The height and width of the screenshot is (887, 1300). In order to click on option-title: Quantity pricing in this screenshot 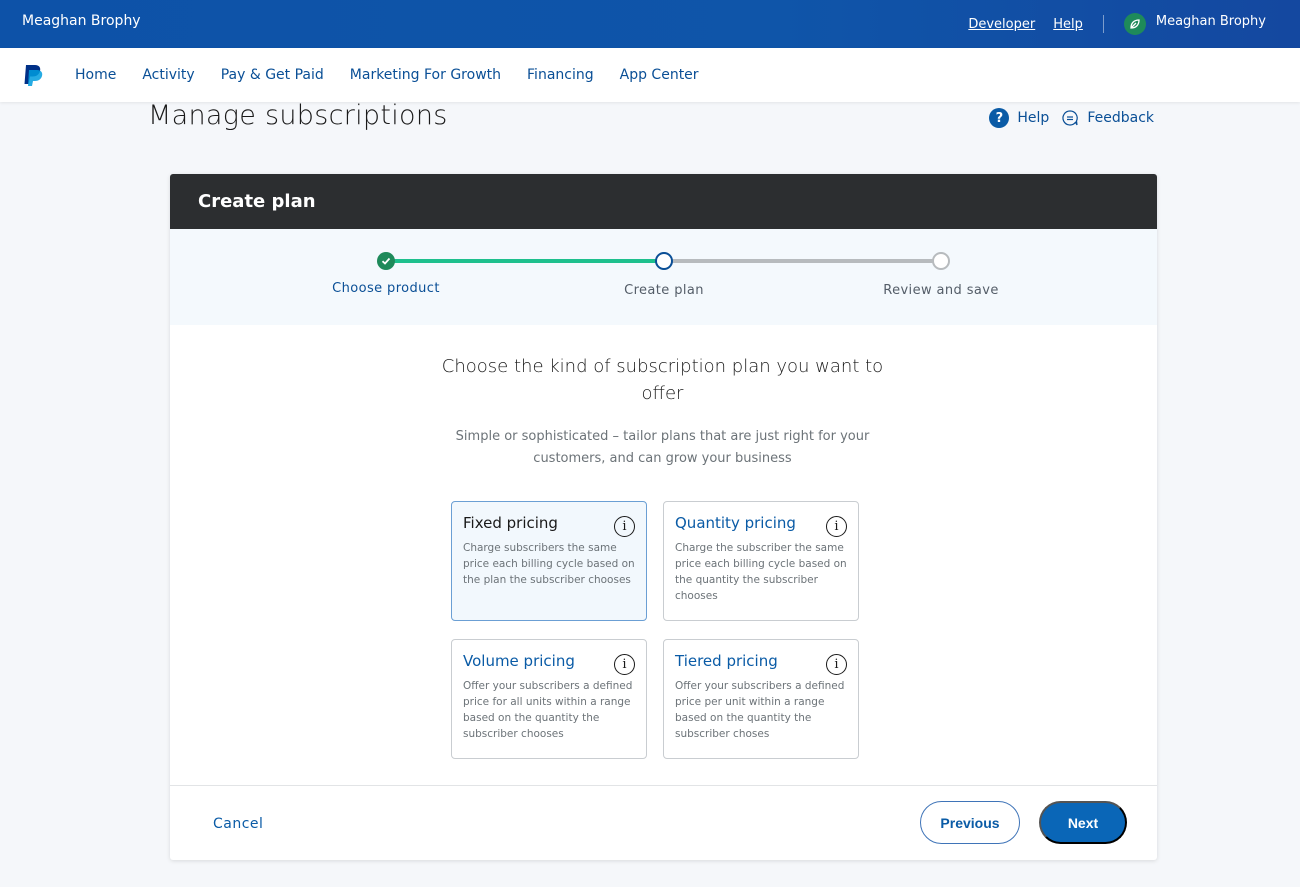, I will do `click(735, 523)`.